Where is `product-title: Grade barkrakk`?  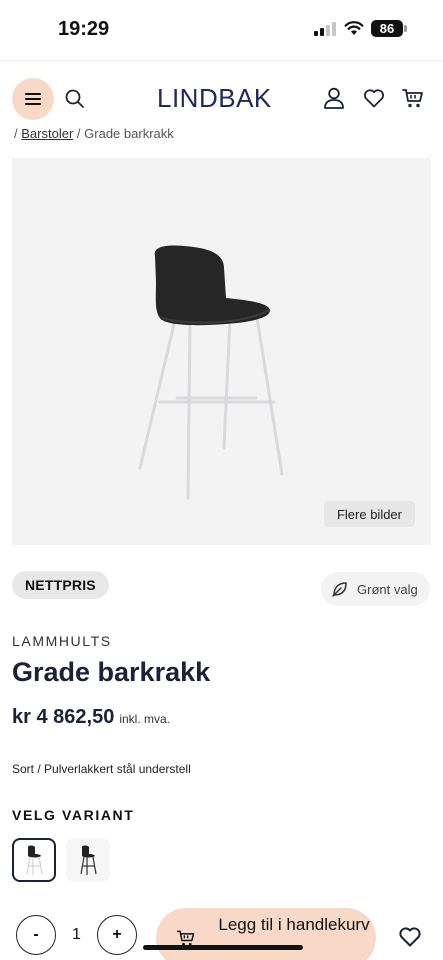
product-title: Grade barkrakk is located at coordinates (111, 672).